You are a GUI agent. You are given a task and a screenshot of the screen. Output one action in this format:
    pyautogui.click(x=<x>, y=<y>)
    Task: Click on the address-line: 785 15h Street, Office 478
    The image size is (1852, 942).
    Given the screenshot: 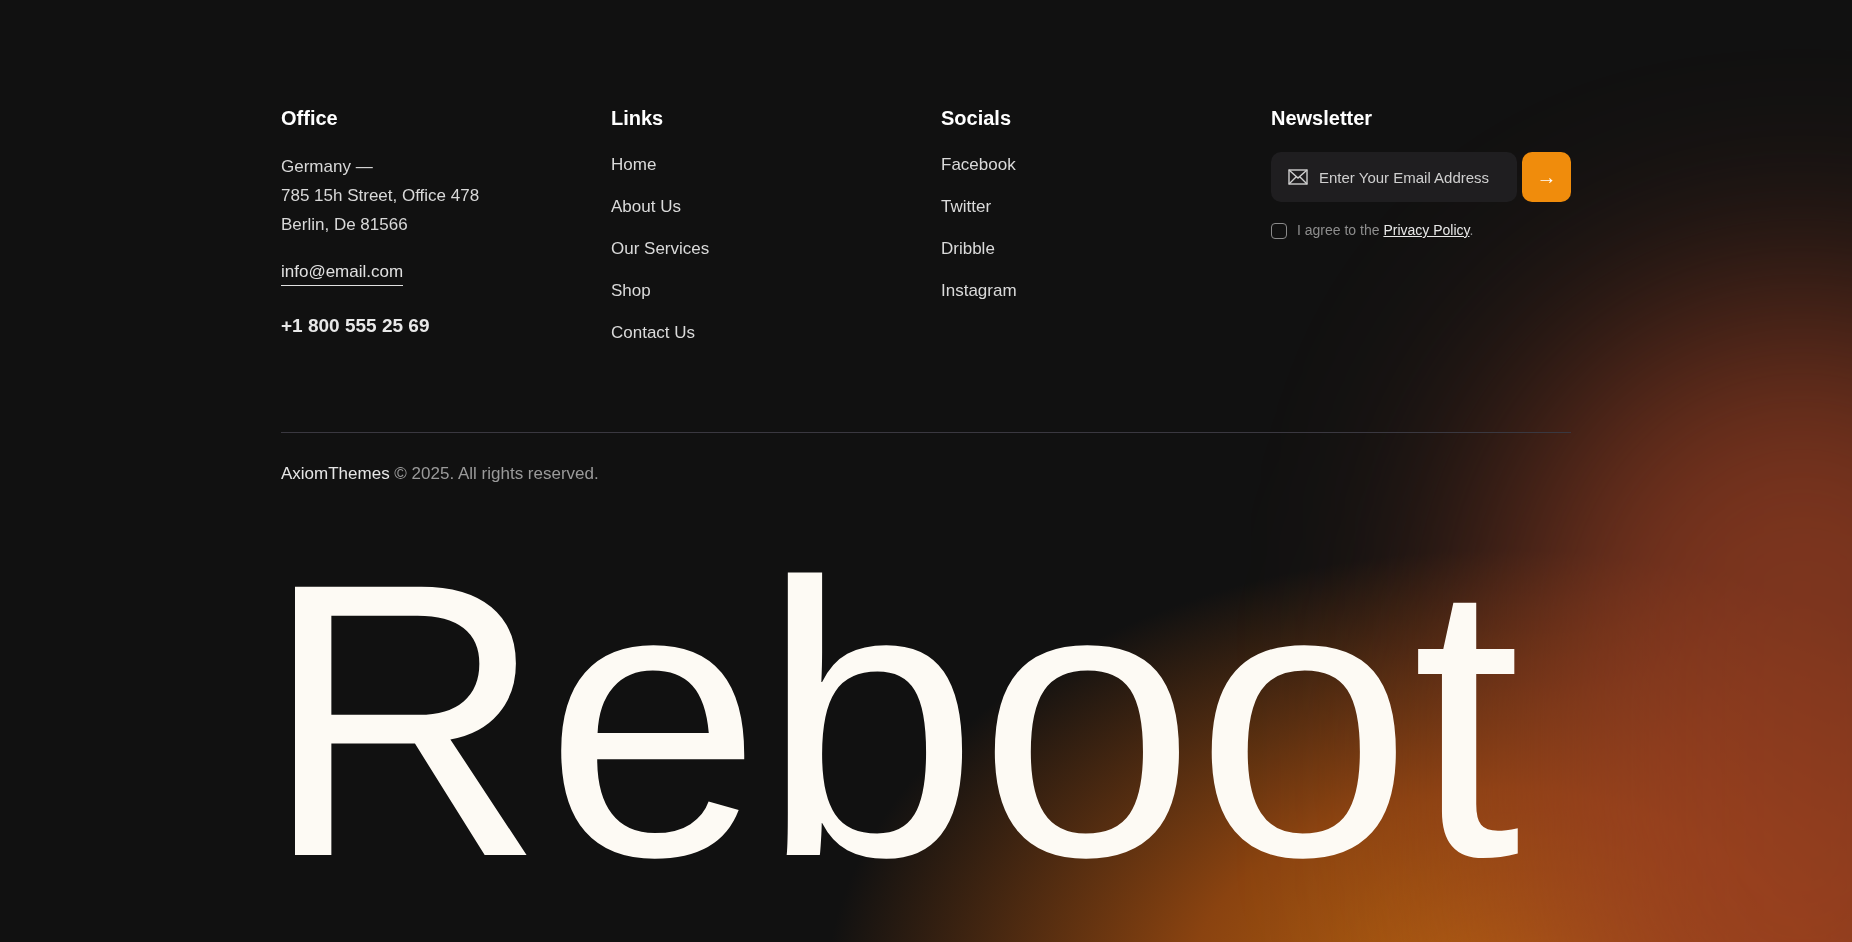 What is the action you would take?
    pyautogui.click(x=380, y=196)
    